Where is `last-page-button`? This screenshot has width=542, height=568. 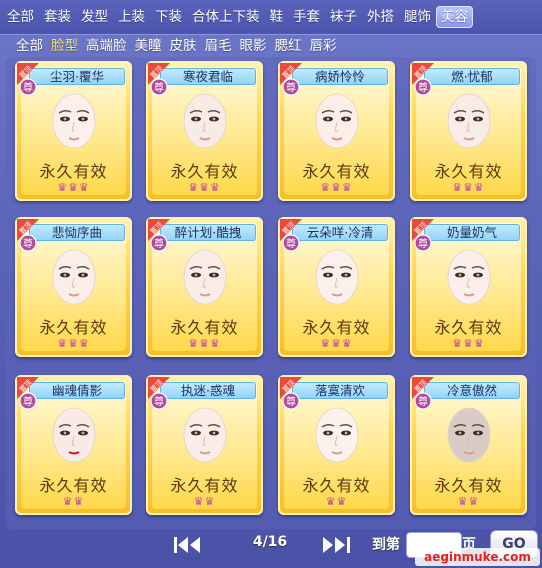
last-page-button is located at coordinates (341, 545).